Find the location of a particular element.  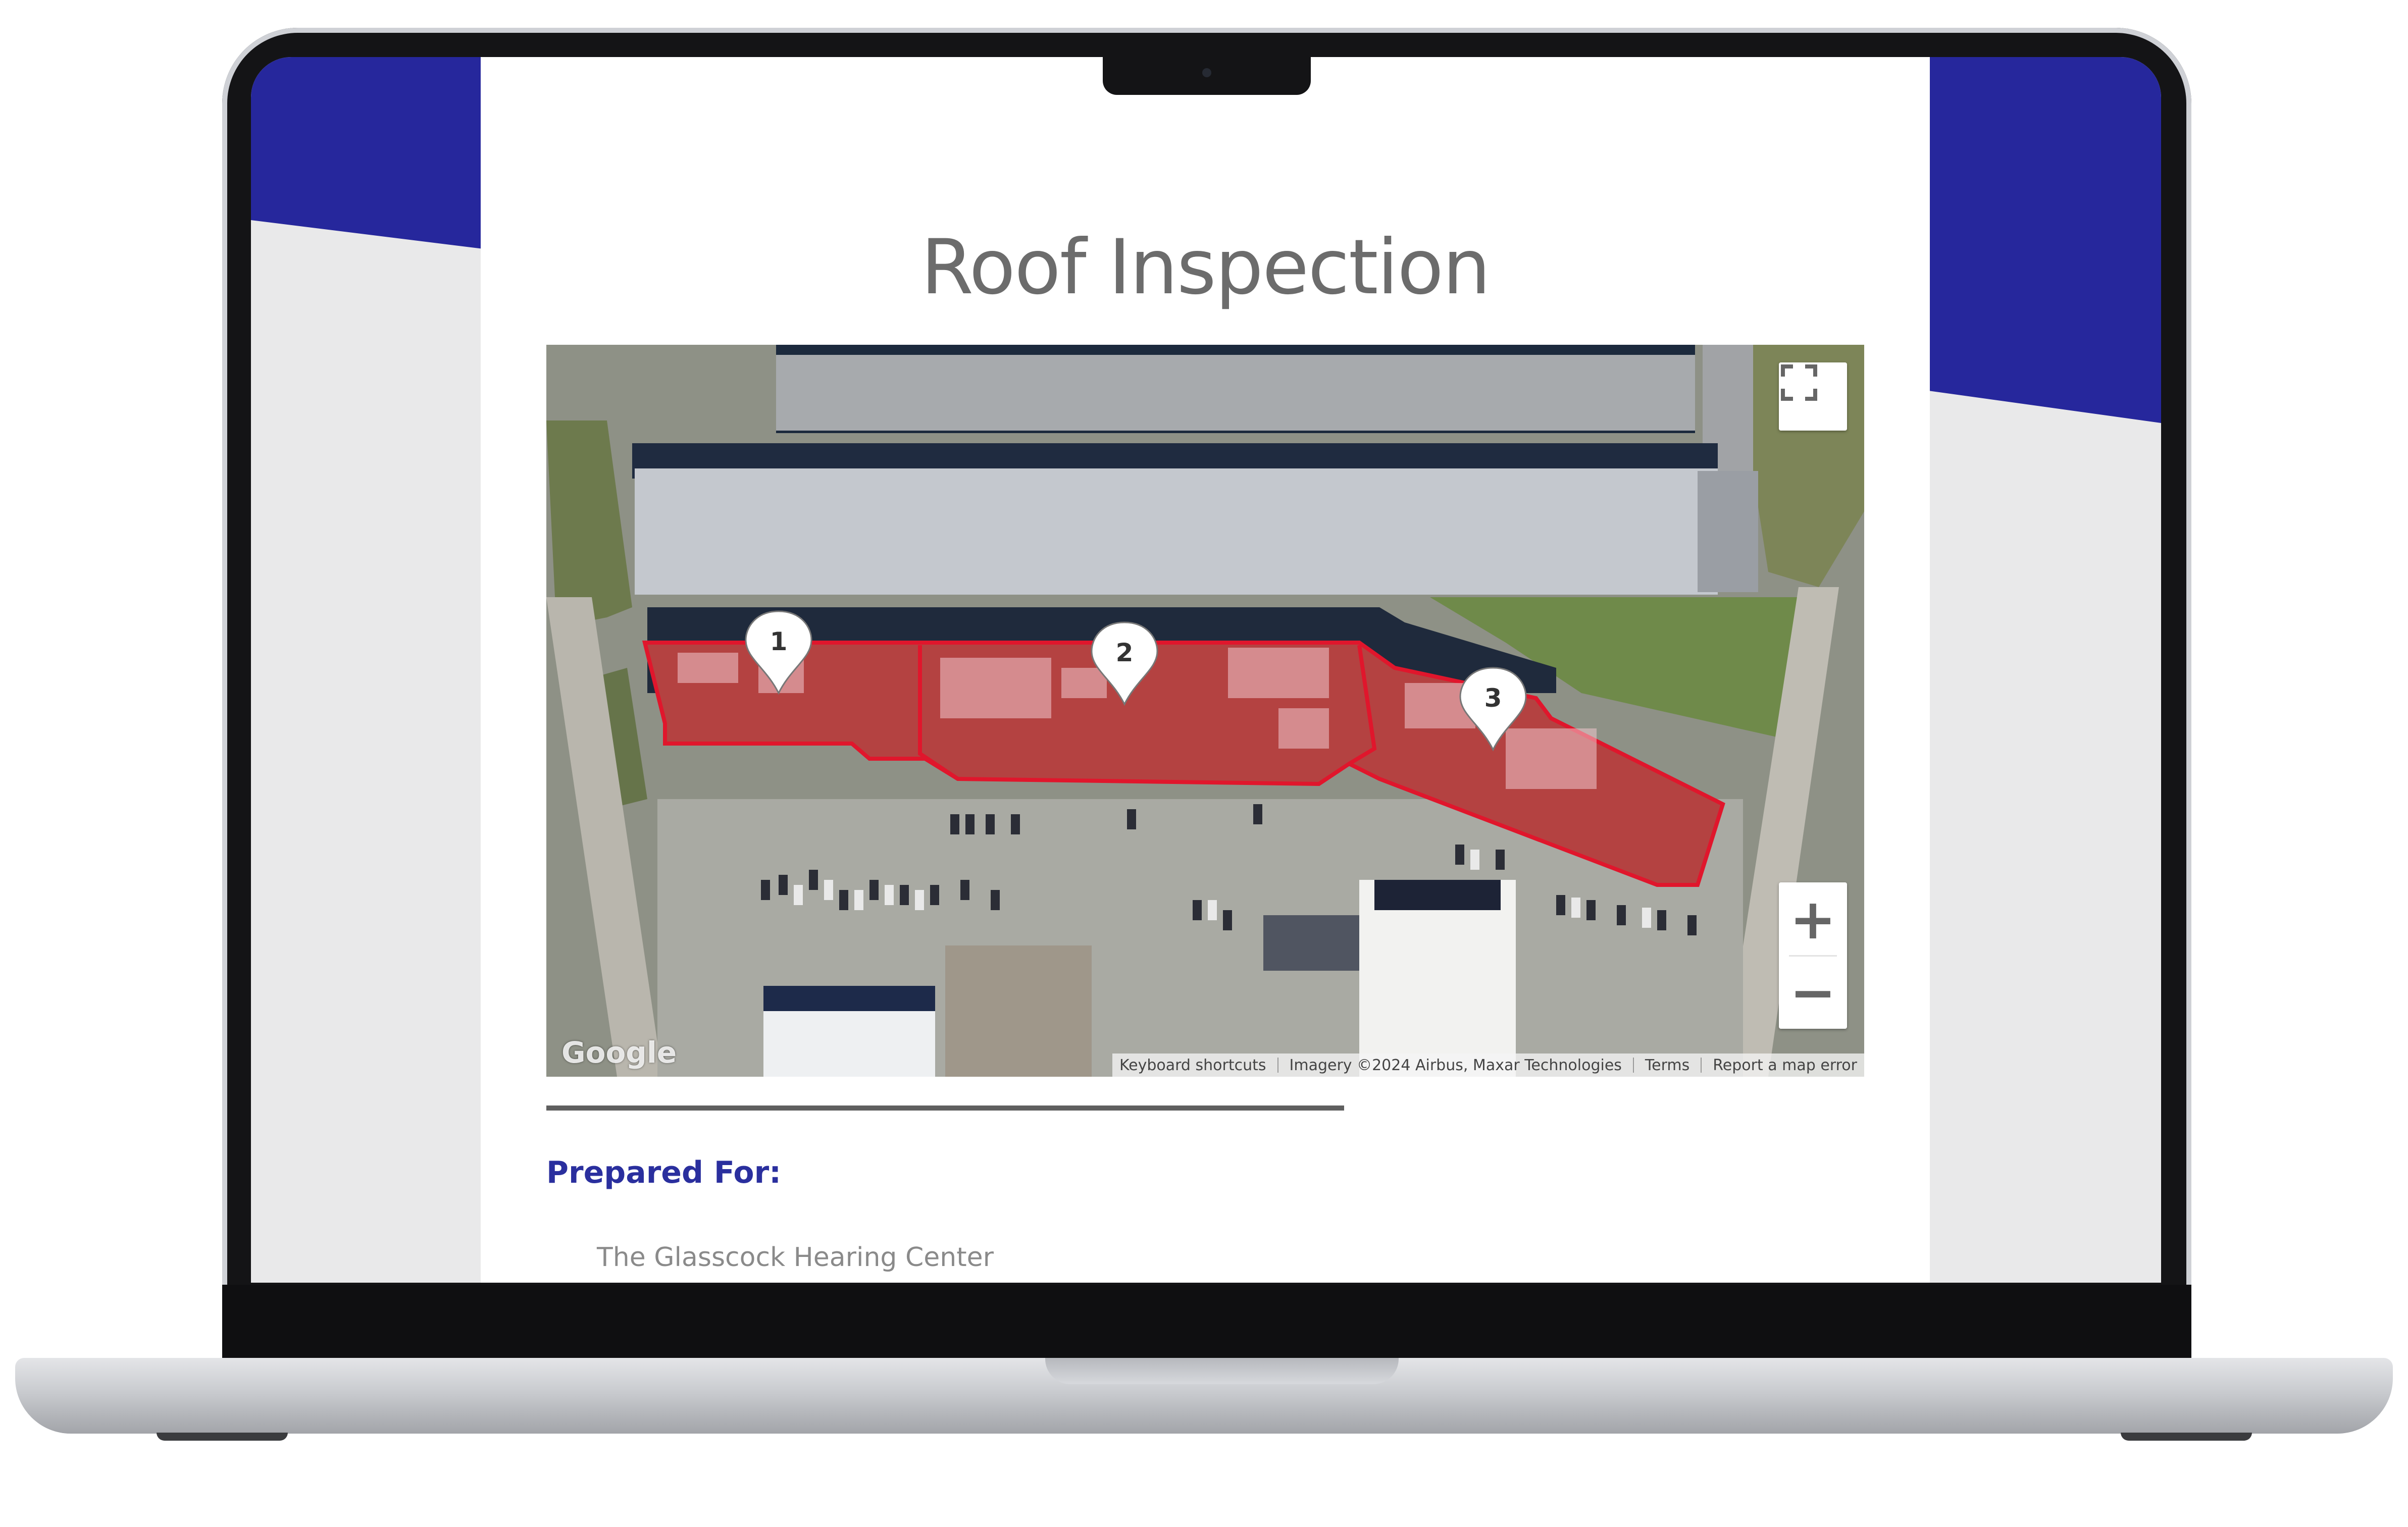

imagery-credit: Imagery ©2024 Airbus, Maxar Technologies is located at coordinates (1455, 1065).